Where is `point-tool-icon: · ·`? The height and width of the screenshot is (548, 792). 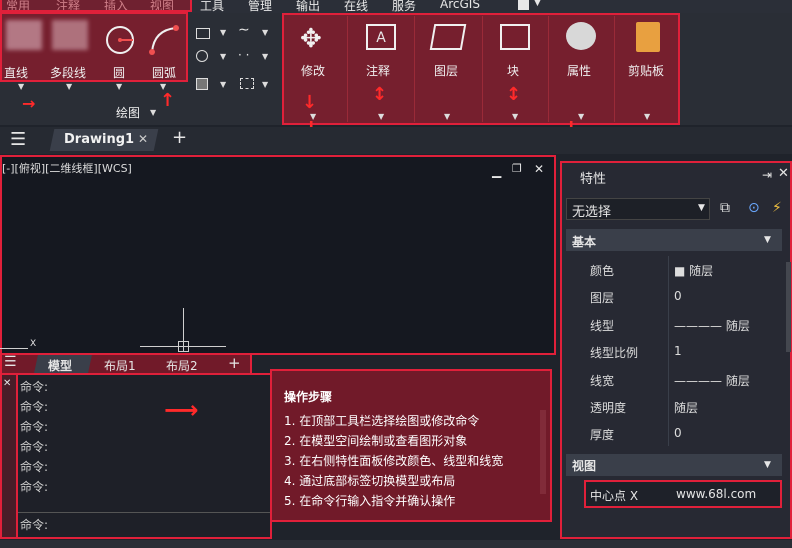 point-tool-icon: · · is located at coordinates (243, 55).